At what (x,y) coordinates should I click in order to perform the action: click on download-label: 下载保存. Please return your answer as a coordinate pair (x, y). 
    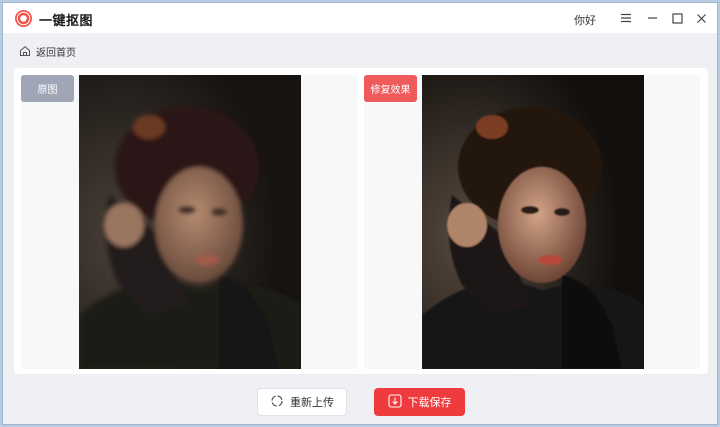
    Looking at the image, I should click on (429, 402).